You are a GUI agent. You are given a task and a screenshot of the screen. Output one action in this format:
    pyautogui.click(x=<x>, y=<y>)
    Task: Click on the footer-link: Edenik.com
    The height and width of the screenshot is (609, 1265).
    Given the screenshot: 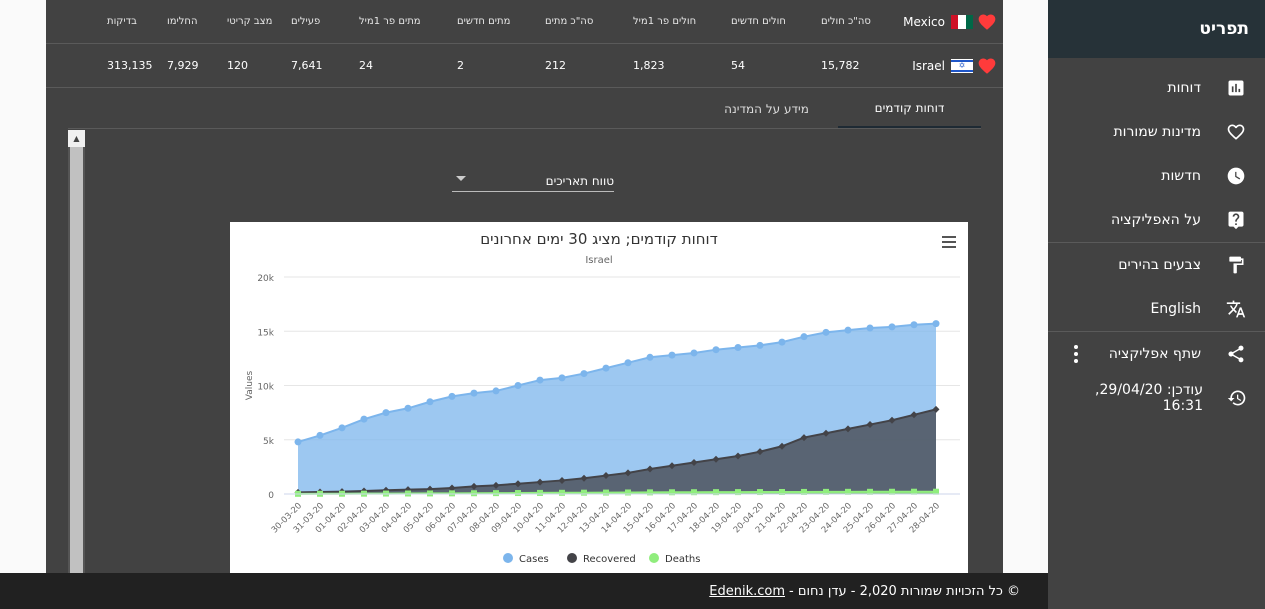 What is the action you would take?
    pyautogui.click(x=747, y=591)
    